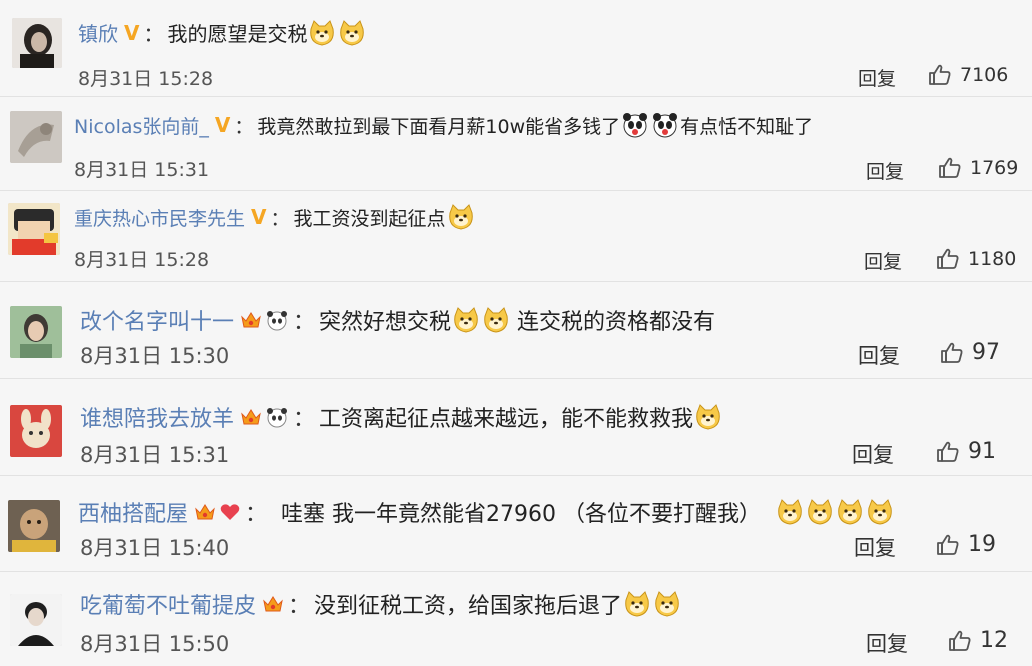  I want to click on username: 吃葡萄不吐葡提皮, so click(168, 604).